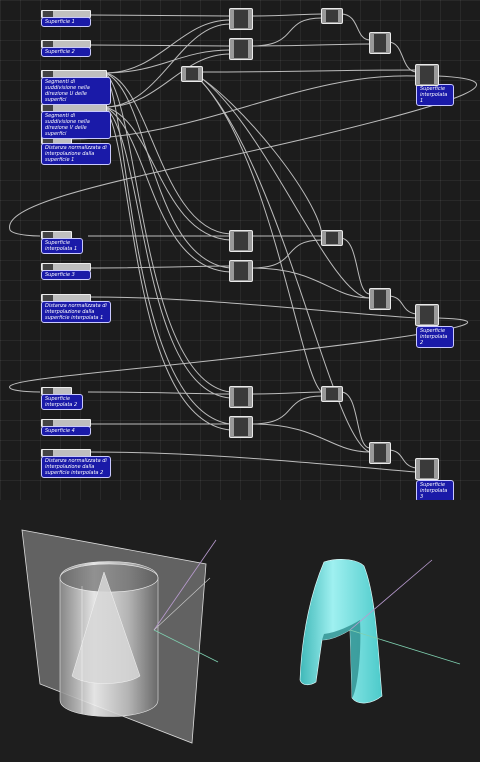 This screenshot has width=480, height=762. What do you see at coordinates (192, 74) in the screenshot?
I see `series-node` at bounding box center [192, 74].